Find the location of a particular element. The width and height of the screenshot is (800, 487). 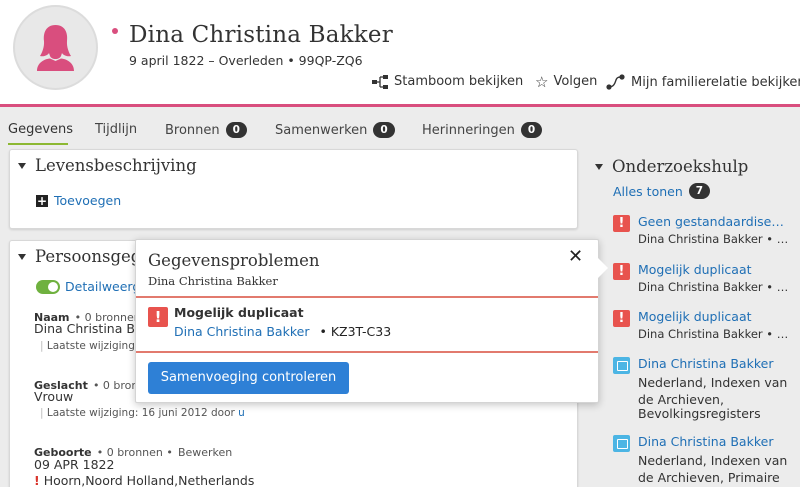

duplicate-person-link: Dina Christina Bakker is located at coordinates (241, 331).